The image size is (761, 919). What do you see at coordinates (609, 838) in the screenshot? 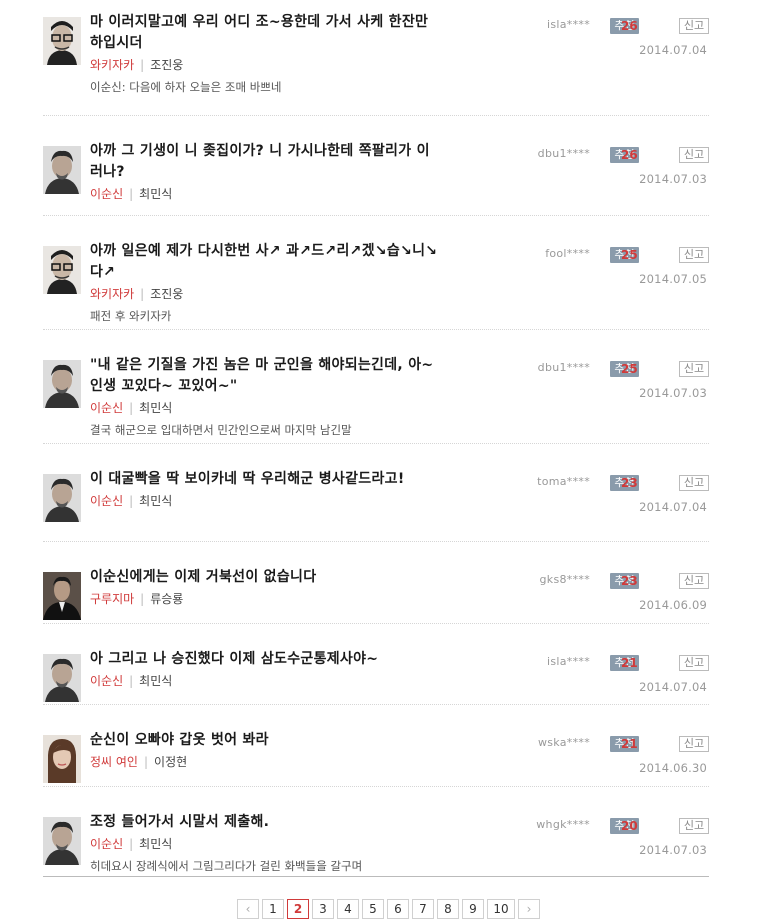
I see `comment-meta: whgk**** 추천 20 신고 2014.07.03` at bounding box center [609, 838].